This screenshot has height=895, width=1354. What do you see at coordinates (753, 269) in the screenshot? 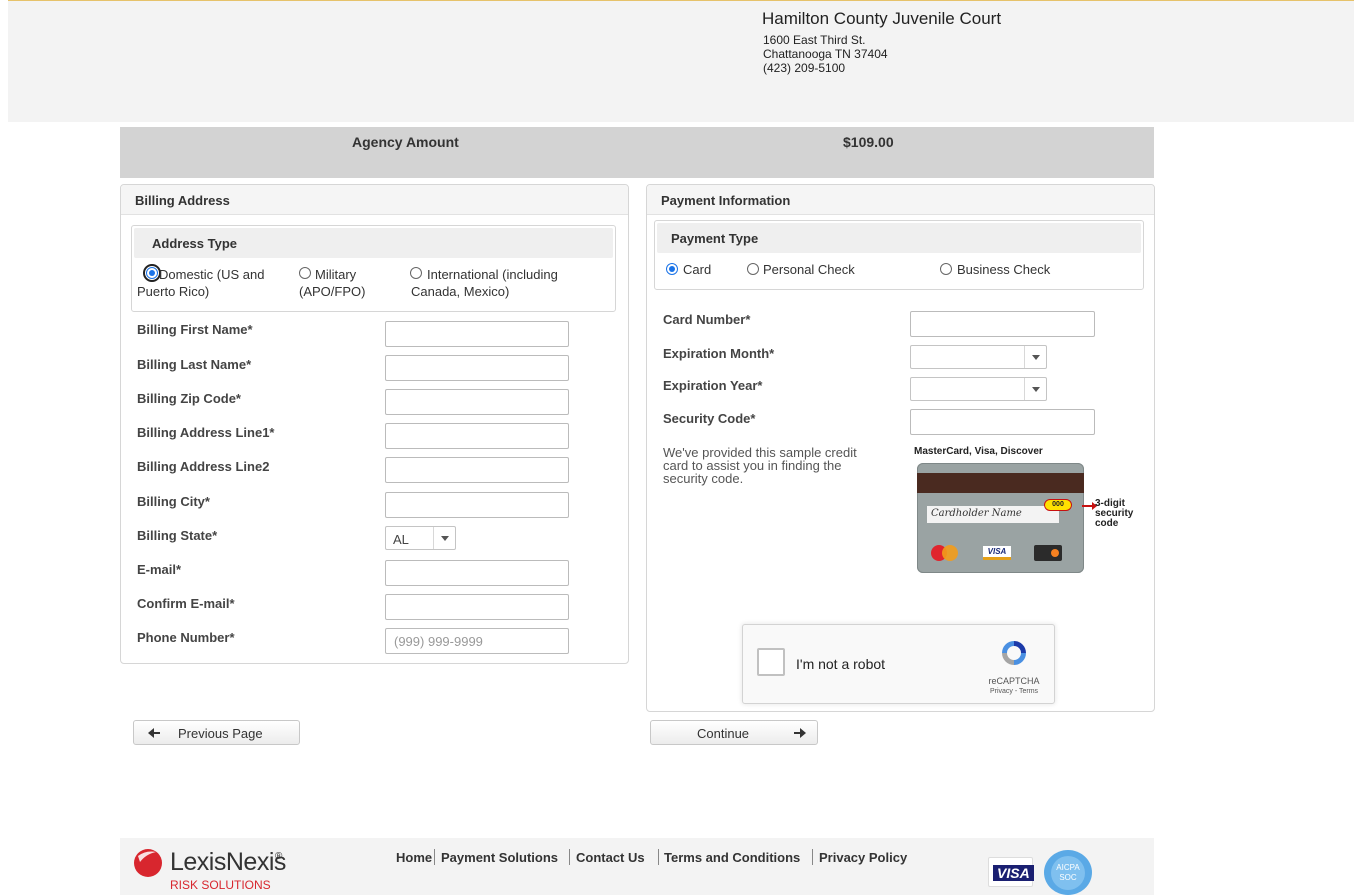
I see `payment-type-personal-check-radio` at bounding box center [753, 269].